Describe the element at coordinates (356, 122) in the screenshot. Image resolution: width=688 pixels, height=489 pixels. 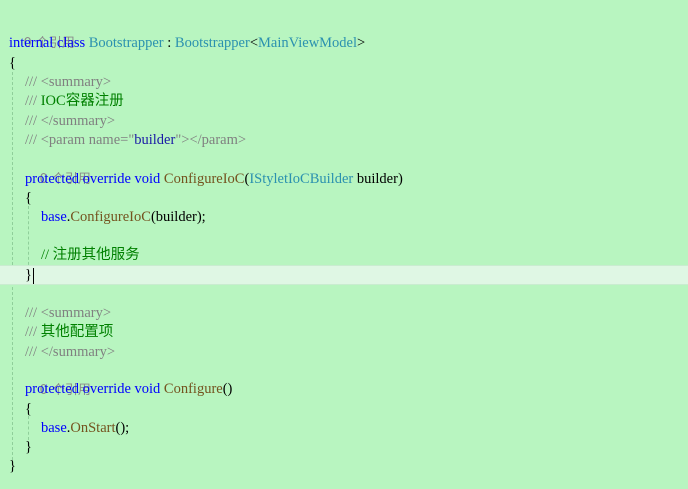
I see `code-line-doc-summary-close: /// </summary>` at that location.